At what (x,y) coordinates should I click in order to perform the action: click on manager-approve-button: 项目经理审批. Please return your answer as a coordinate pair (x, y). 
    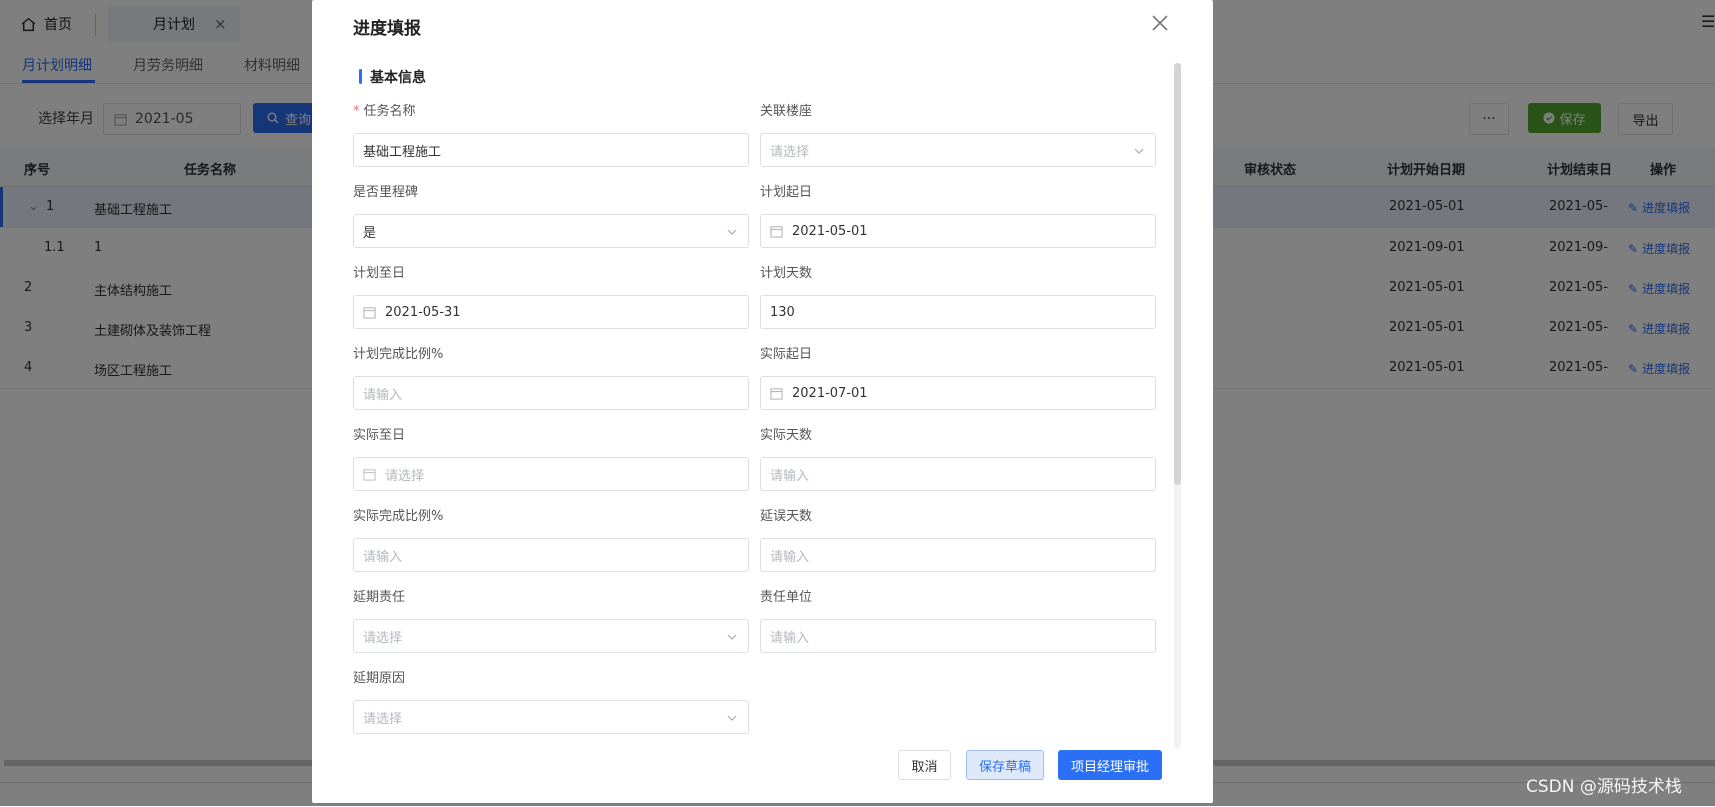
    Looking at the image, I should click on (1110, 765).